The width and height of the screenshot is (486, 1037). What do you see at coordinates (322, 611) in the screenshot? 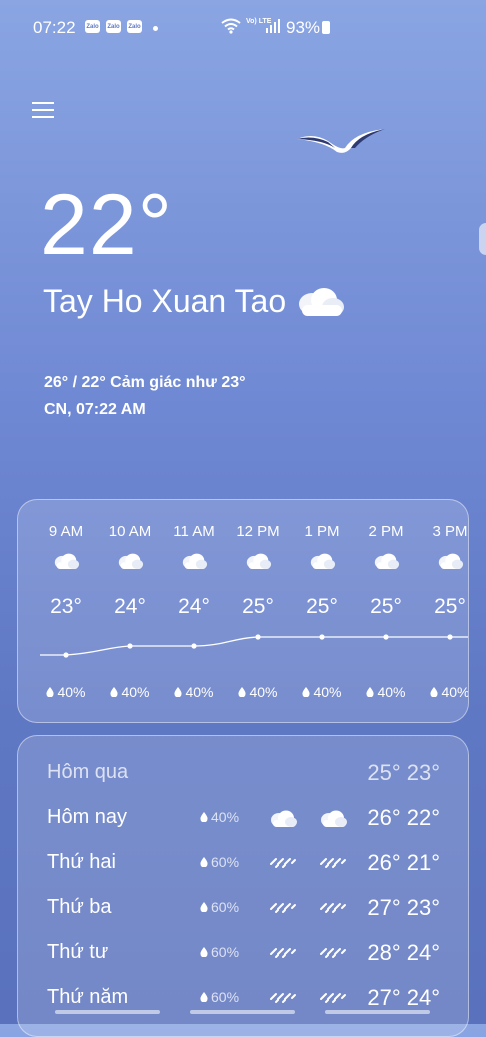
I see `hourly-item: 1 PM 25° 40%` at bounding box center [322, 611].